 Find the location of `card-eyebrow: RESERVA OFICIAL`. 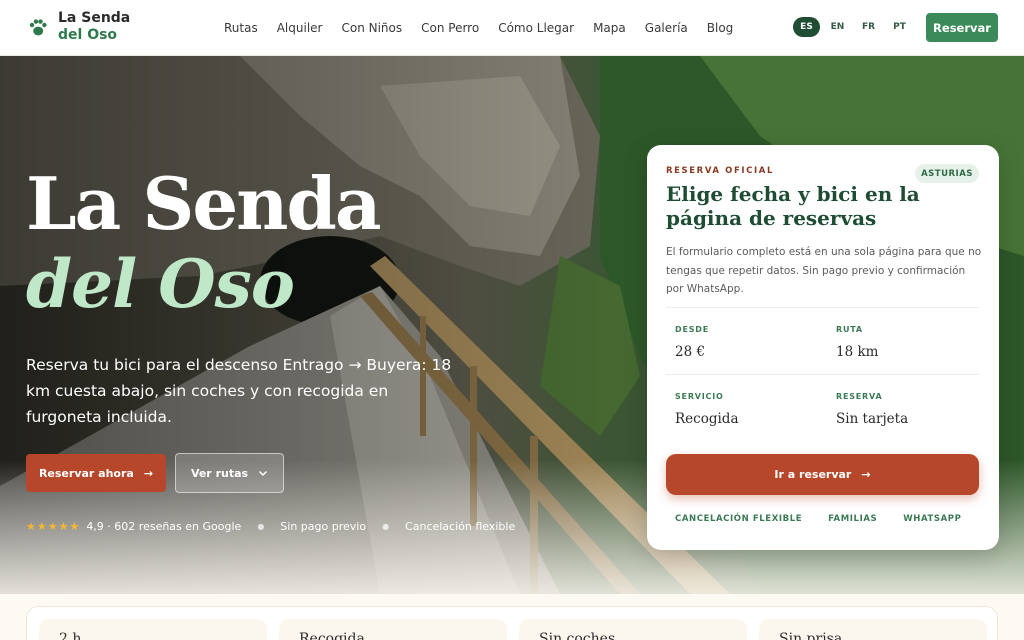

card-eyebrow: RESERVA OFICIAL is located at coordinates (720, 171).